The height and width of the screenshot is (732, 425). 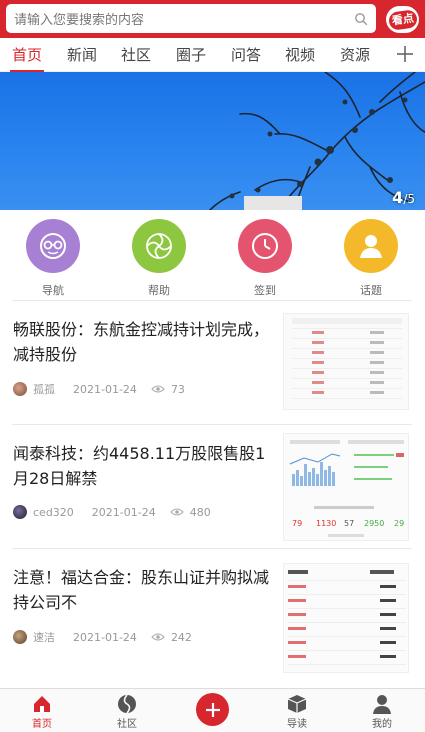 I want to click on quick-nav-help: 帮助, so click(x=159, y=258).